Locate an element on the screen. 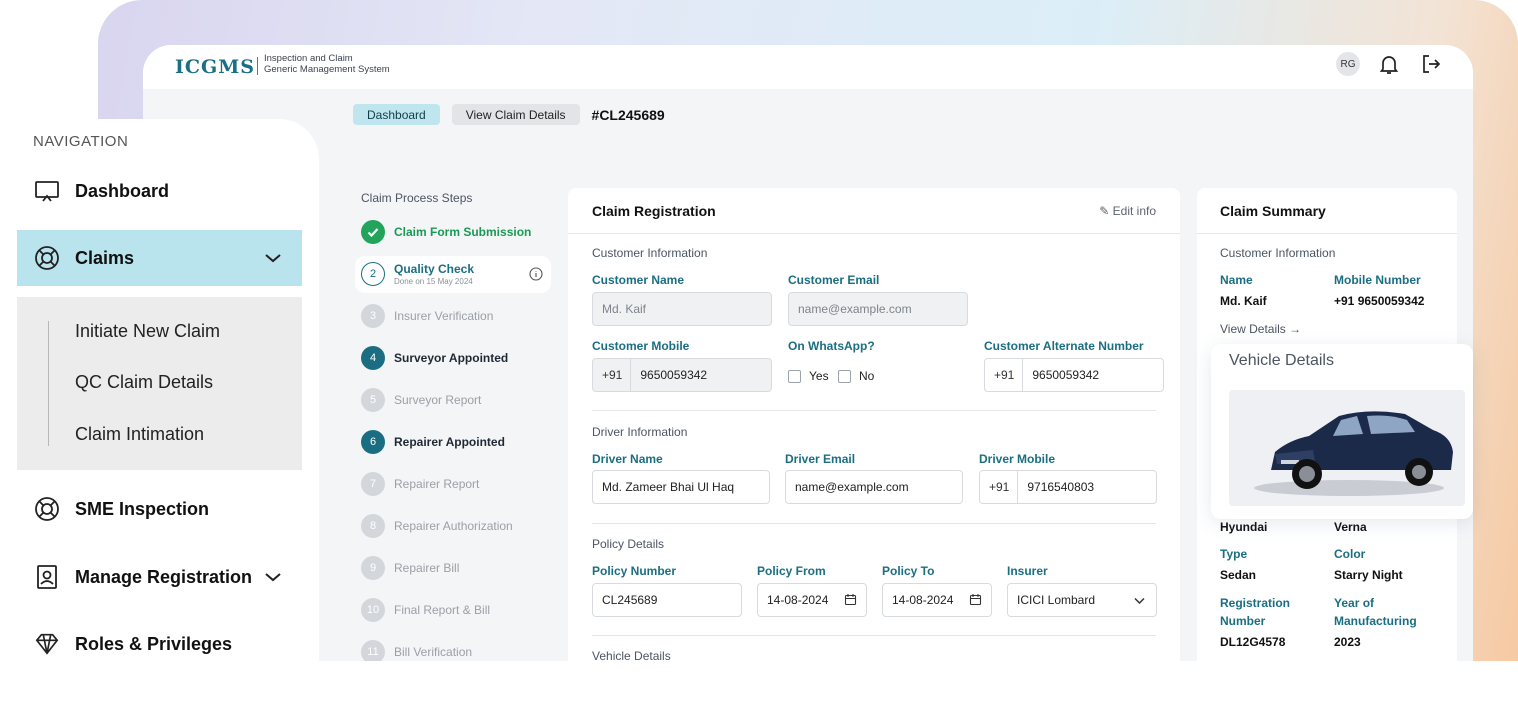 This screenshot has height=707, width=1518. step-repairer-bill: 9 Repairer Bill is located at coordinates (410, 568).